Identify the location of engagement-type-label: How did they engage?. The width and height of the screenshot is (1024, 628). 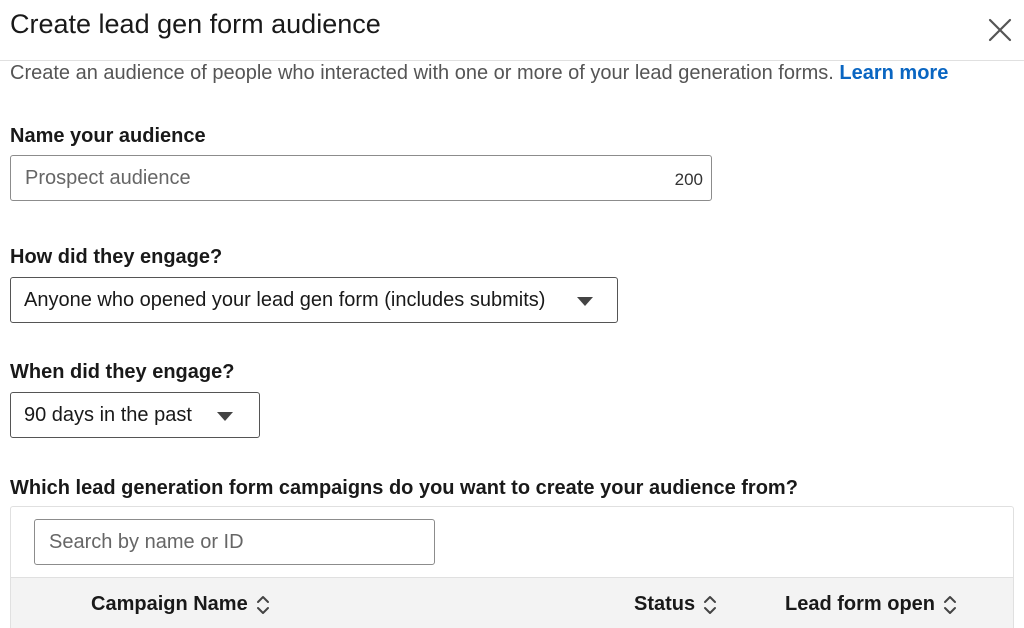
(116, 257).